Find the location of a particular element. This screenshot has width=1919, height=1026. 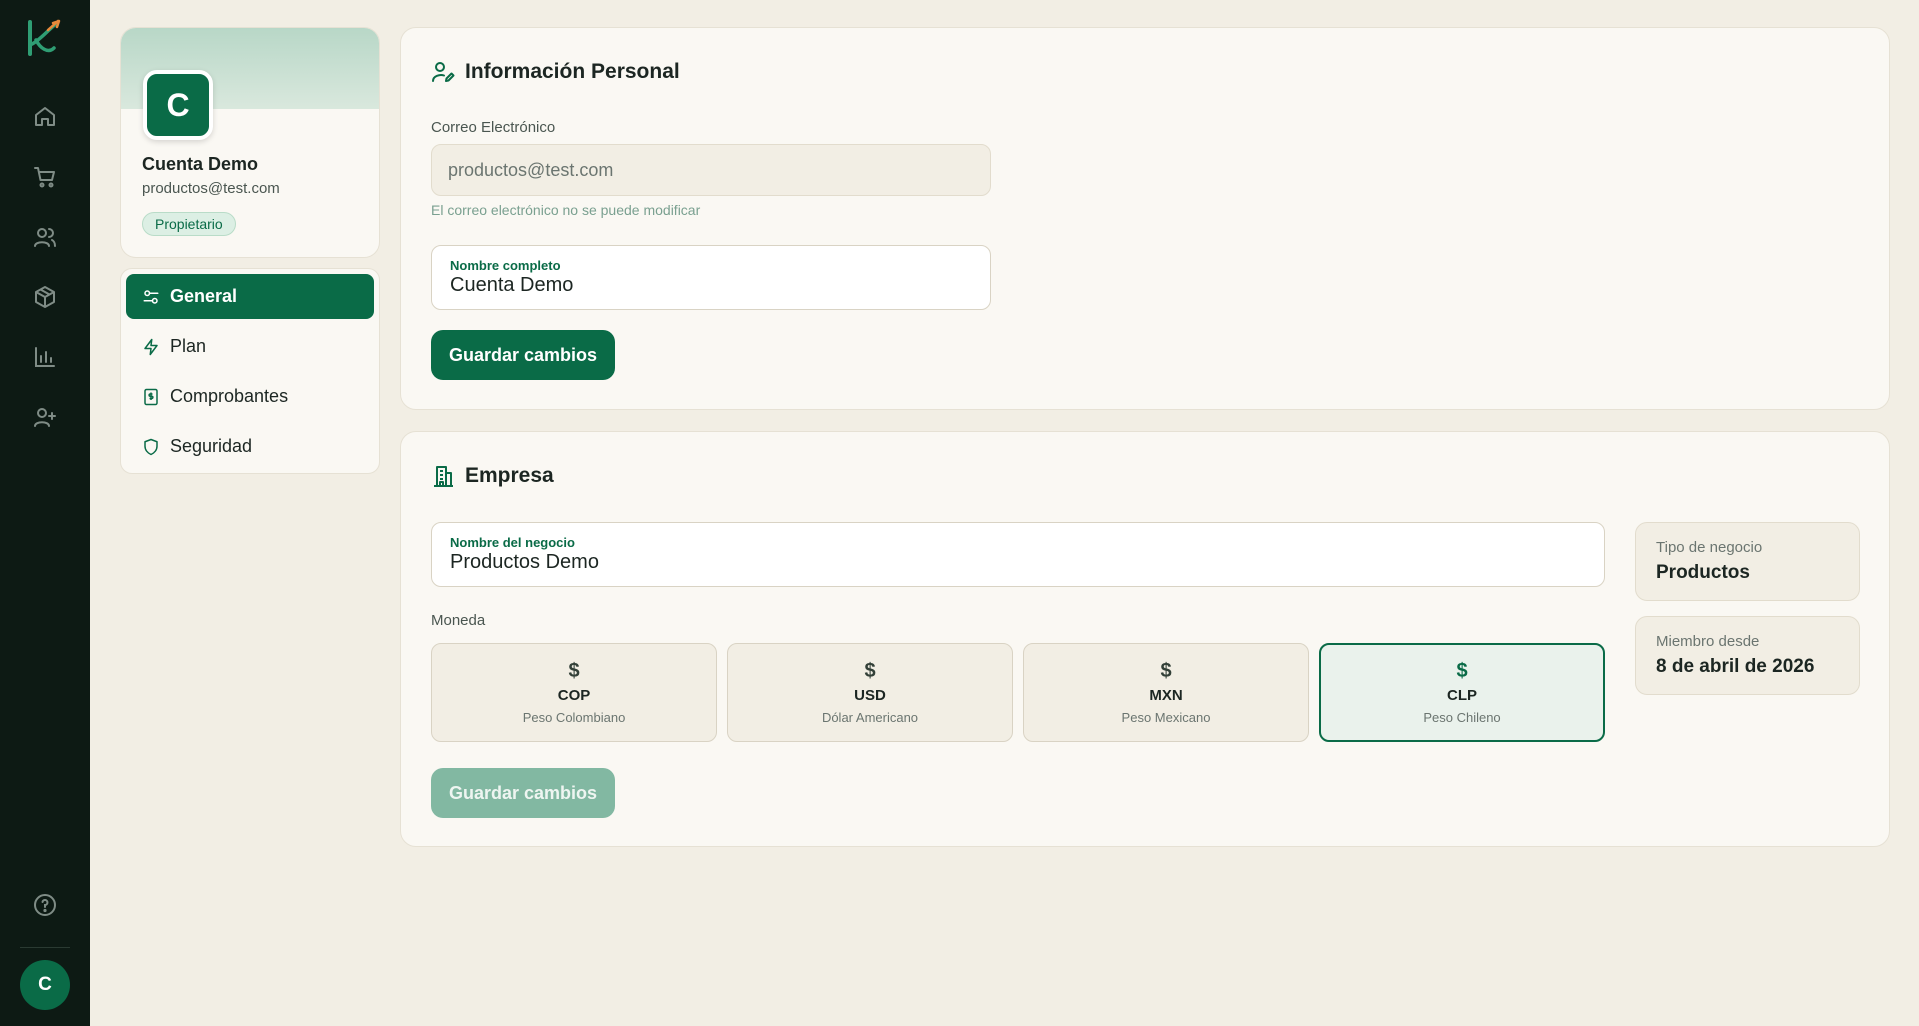

currency-option-clp: $ CLP Peso Chileno is located at coordinates (1462, 692).